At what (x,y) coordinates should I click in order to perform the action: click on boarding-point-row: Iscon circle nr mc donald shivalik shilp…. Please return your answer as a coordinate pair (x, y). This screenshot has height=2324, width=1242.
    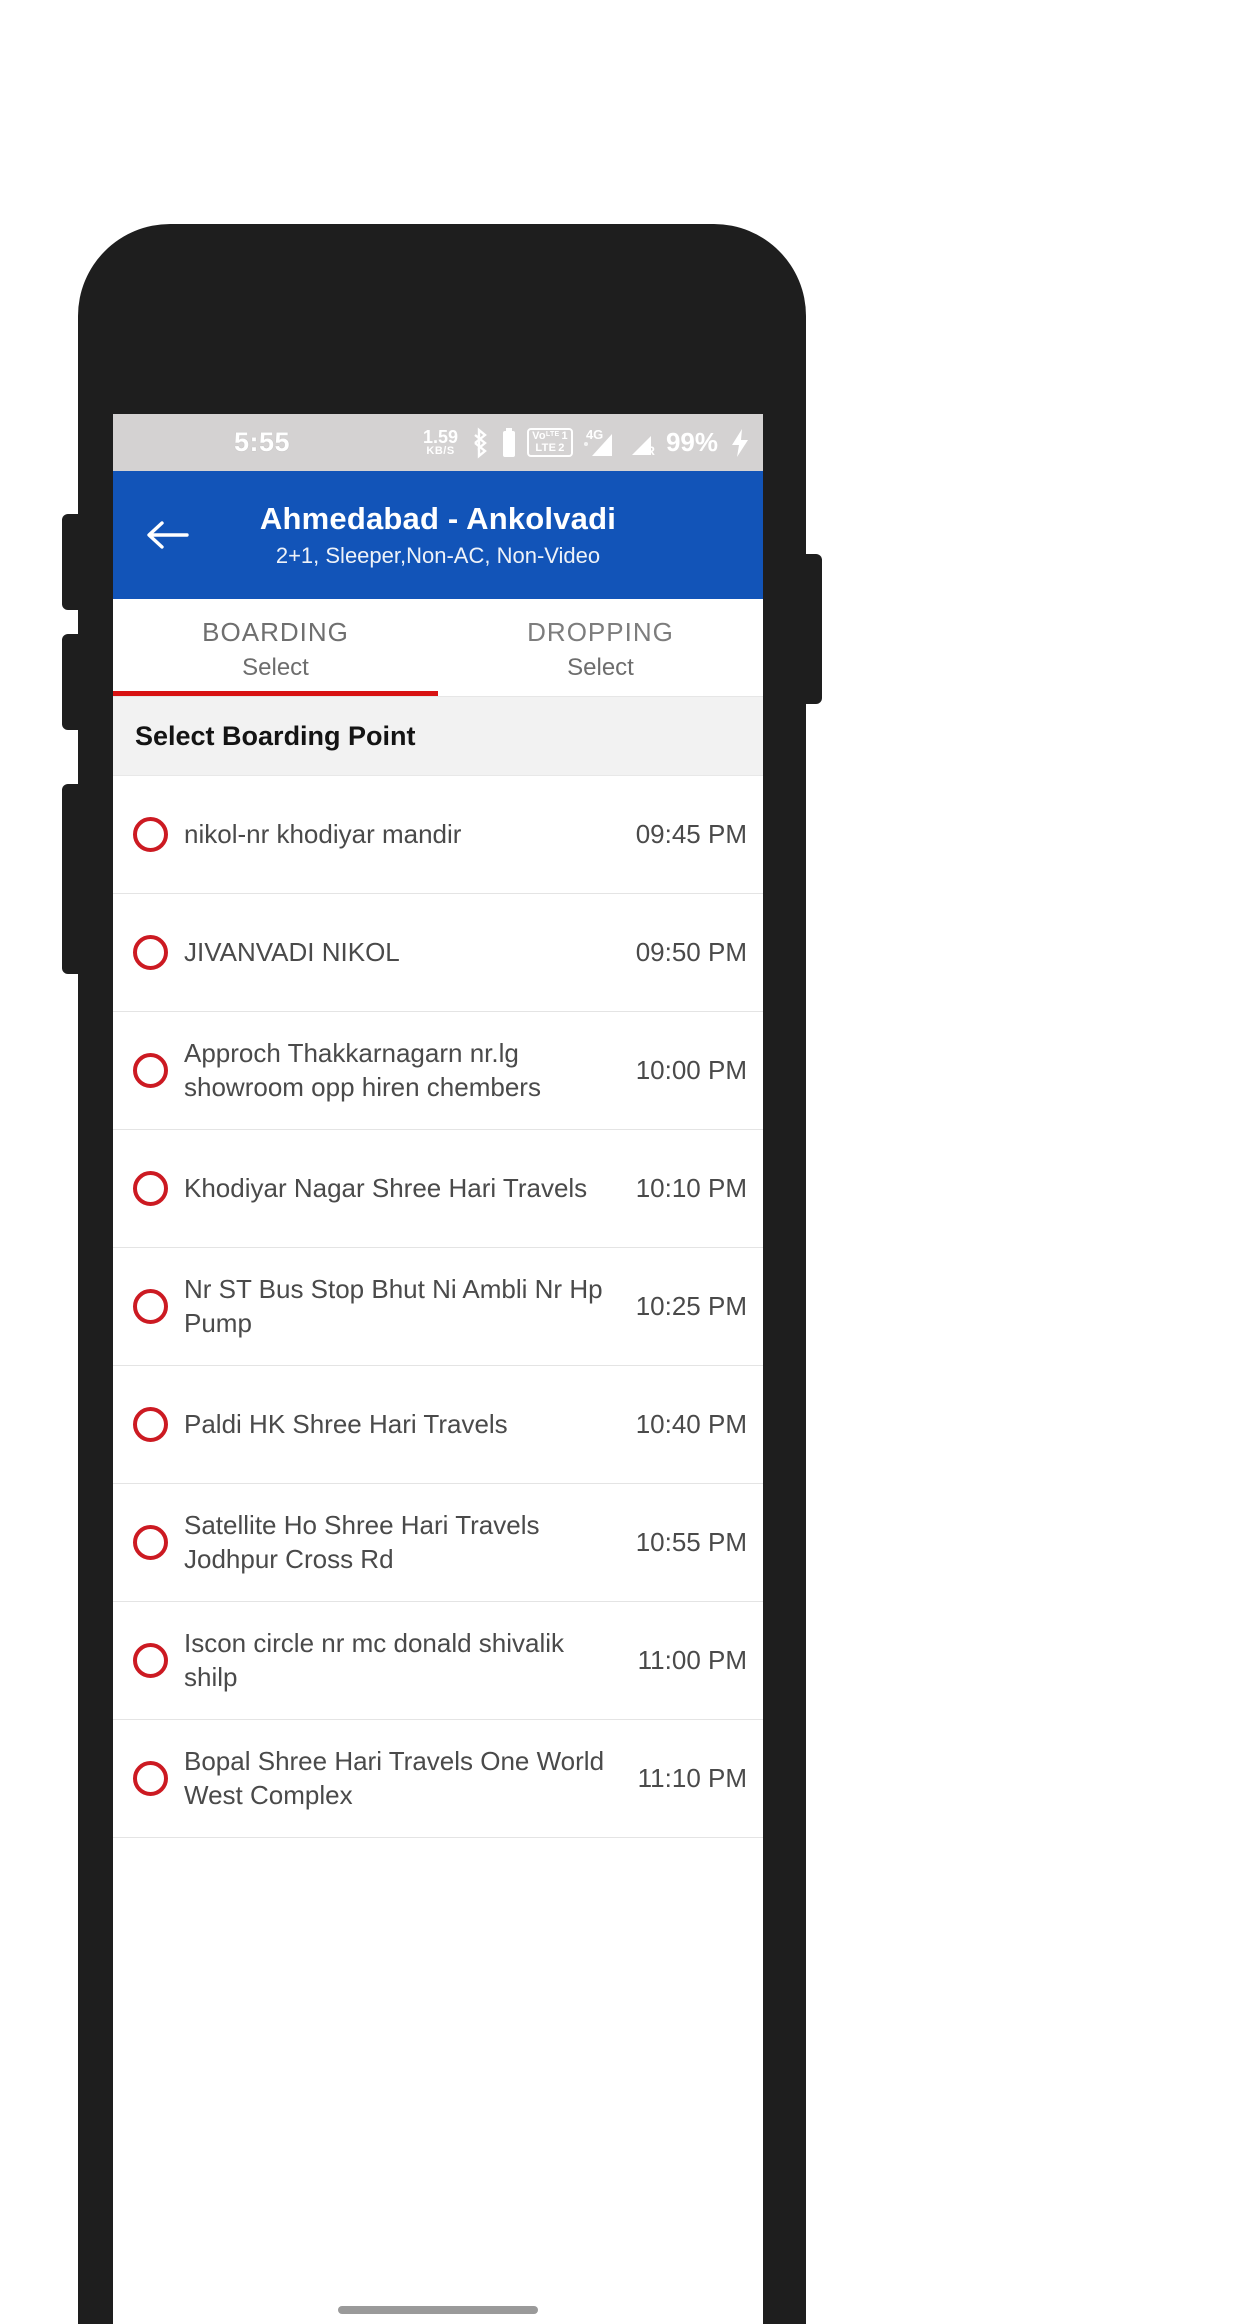
    Looking at the image, I should click on (438, 1661).